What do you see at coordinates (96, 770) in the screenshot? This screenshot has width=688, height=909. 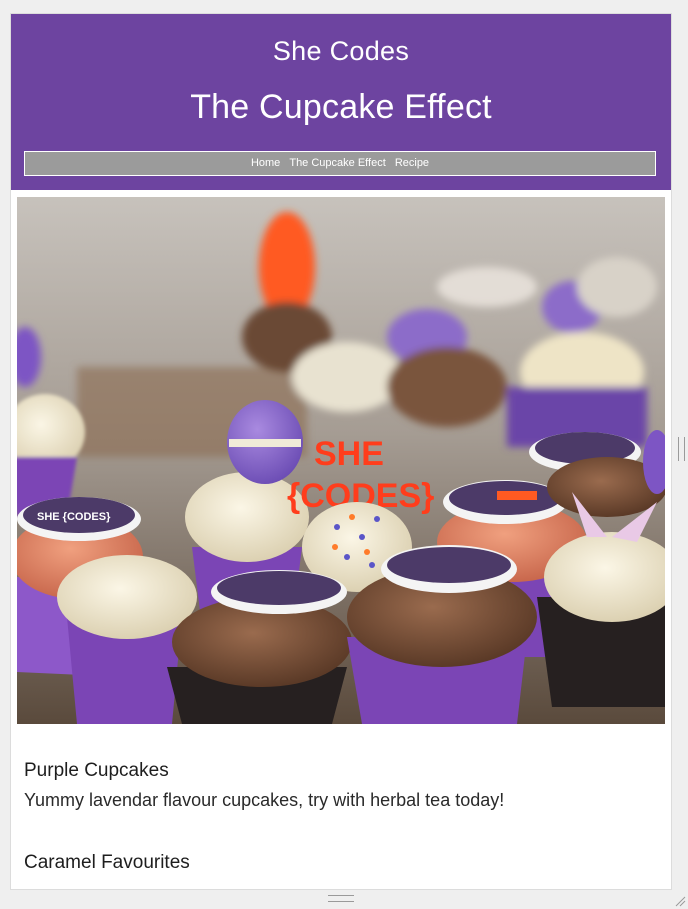 I see `section-title: Purple Cupcakes` at bounding box center [96, 770].